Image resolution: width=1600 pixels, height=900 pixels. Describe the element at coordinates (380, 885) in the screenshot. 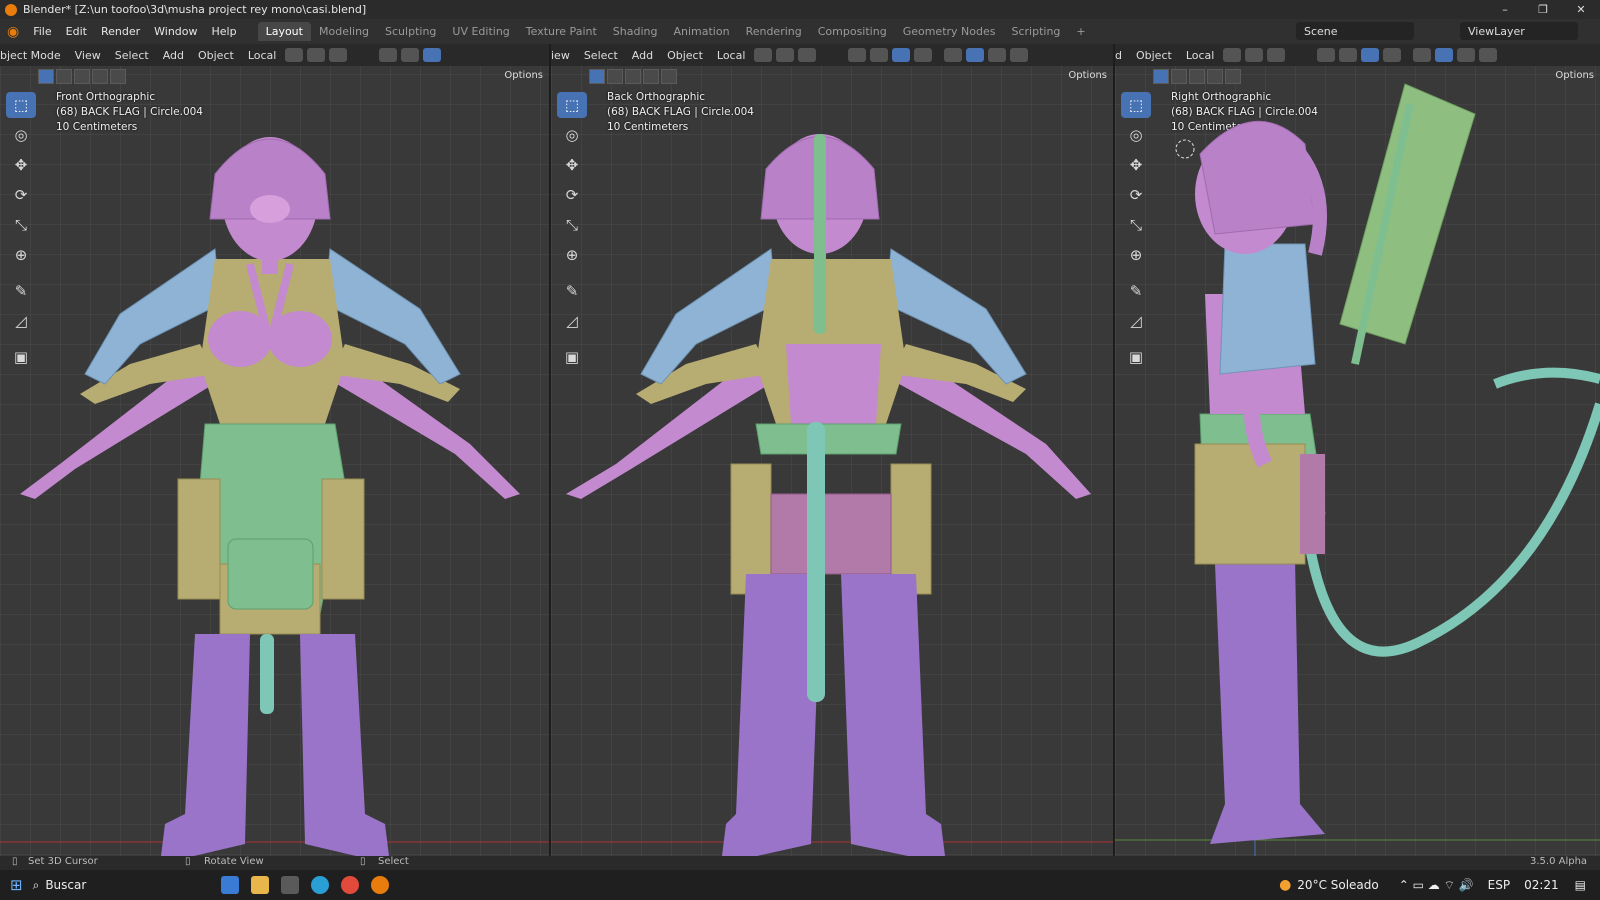

I see `blender-taskbar-icon` at that location.